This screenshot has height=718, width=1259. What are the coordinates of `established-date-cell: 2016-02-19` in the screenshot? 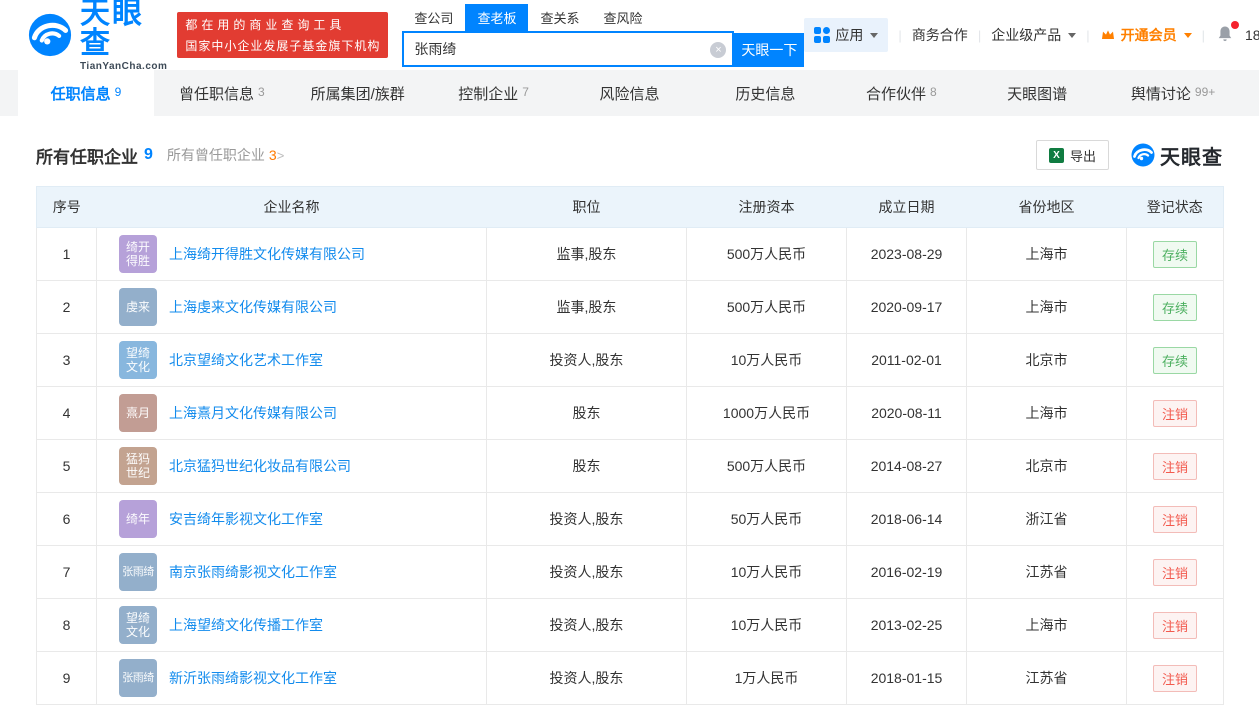 It's located at (906, 572).